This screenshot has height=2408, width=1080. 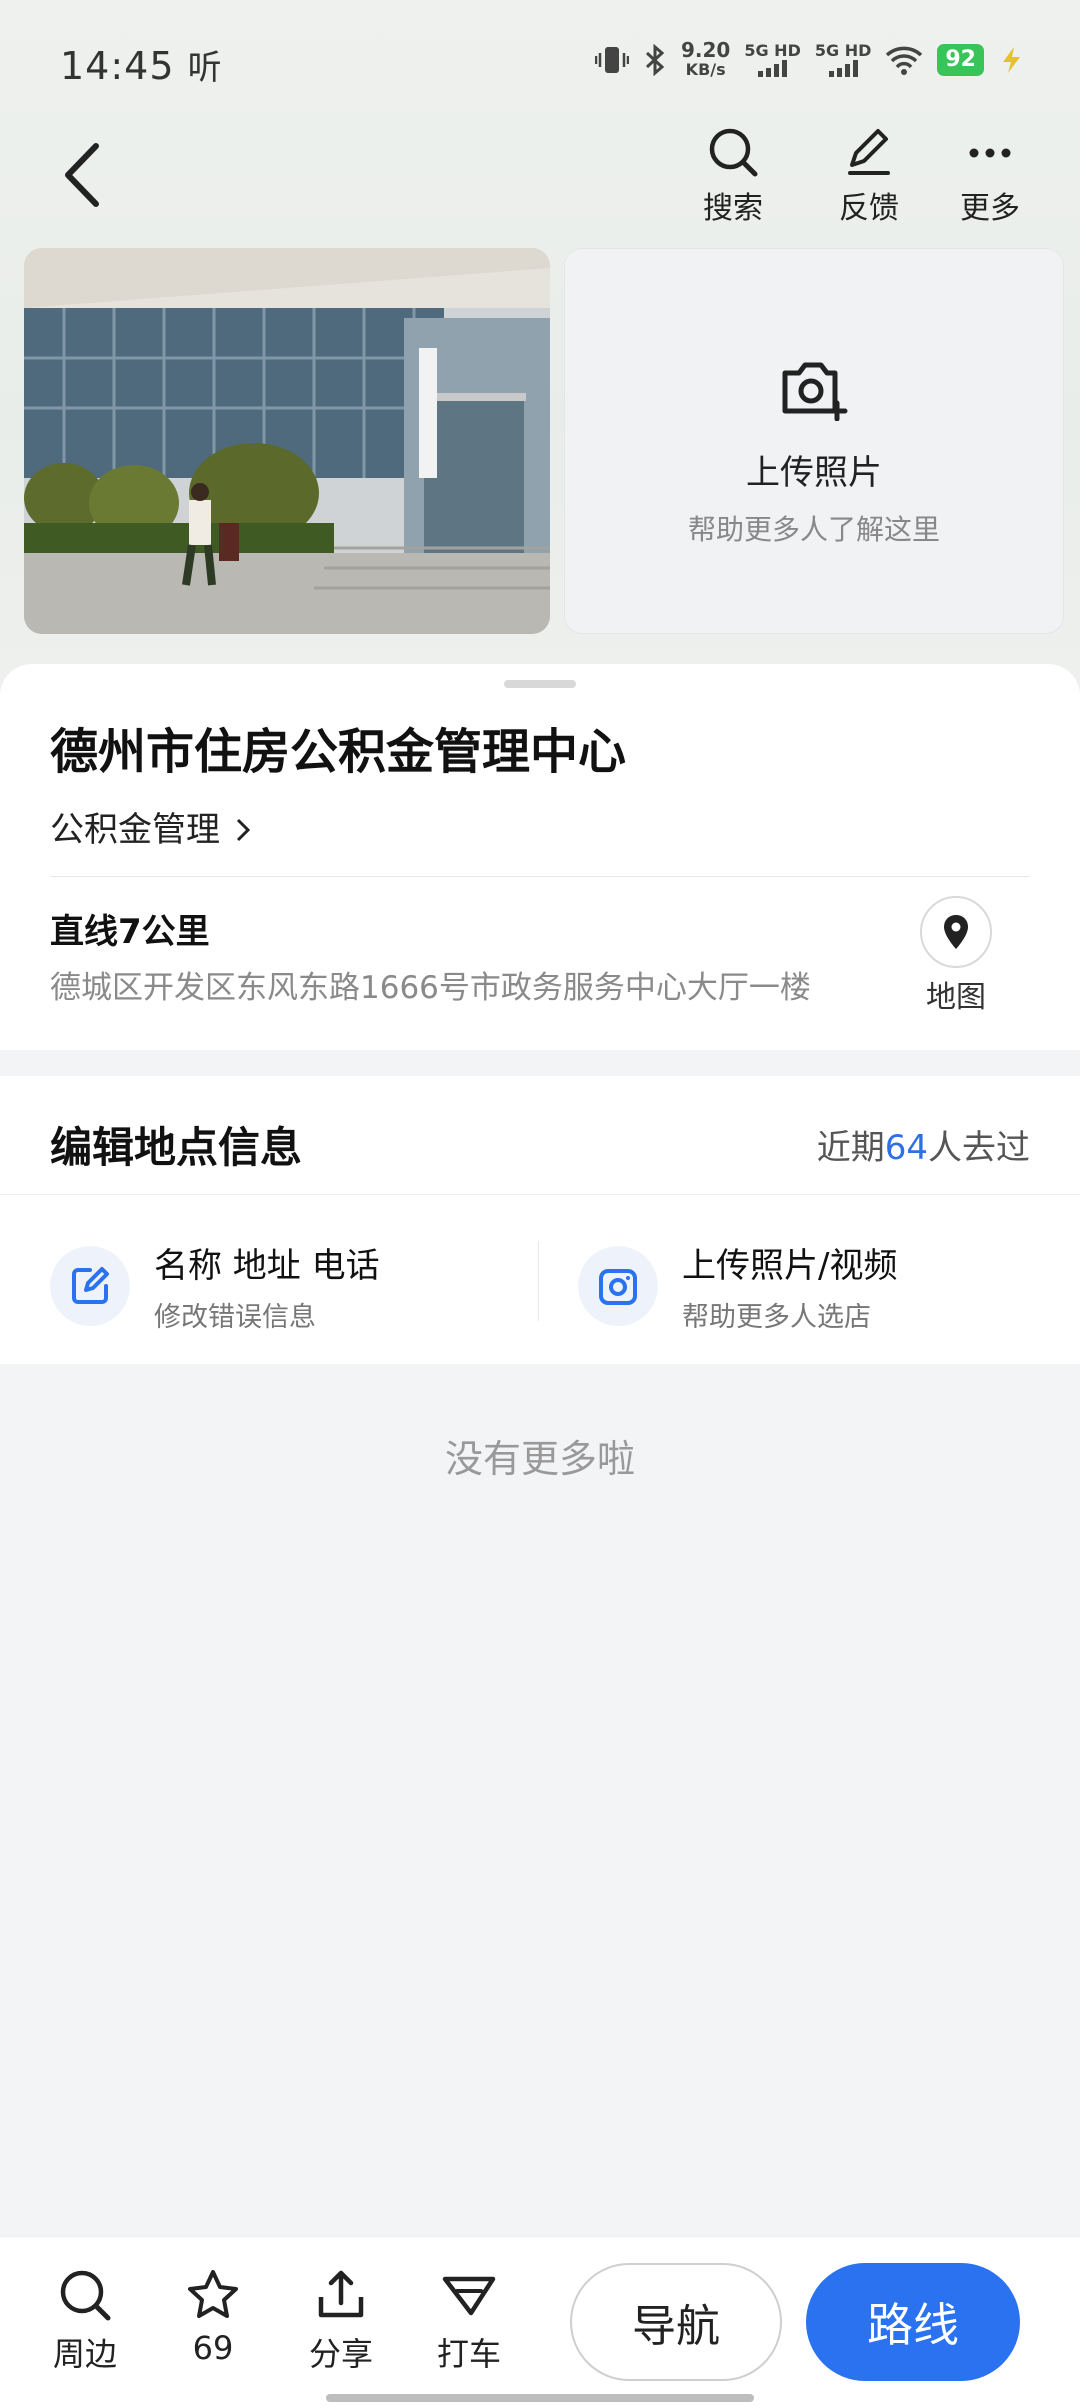 I want to click on building-photo, so click(x=287, y=441).